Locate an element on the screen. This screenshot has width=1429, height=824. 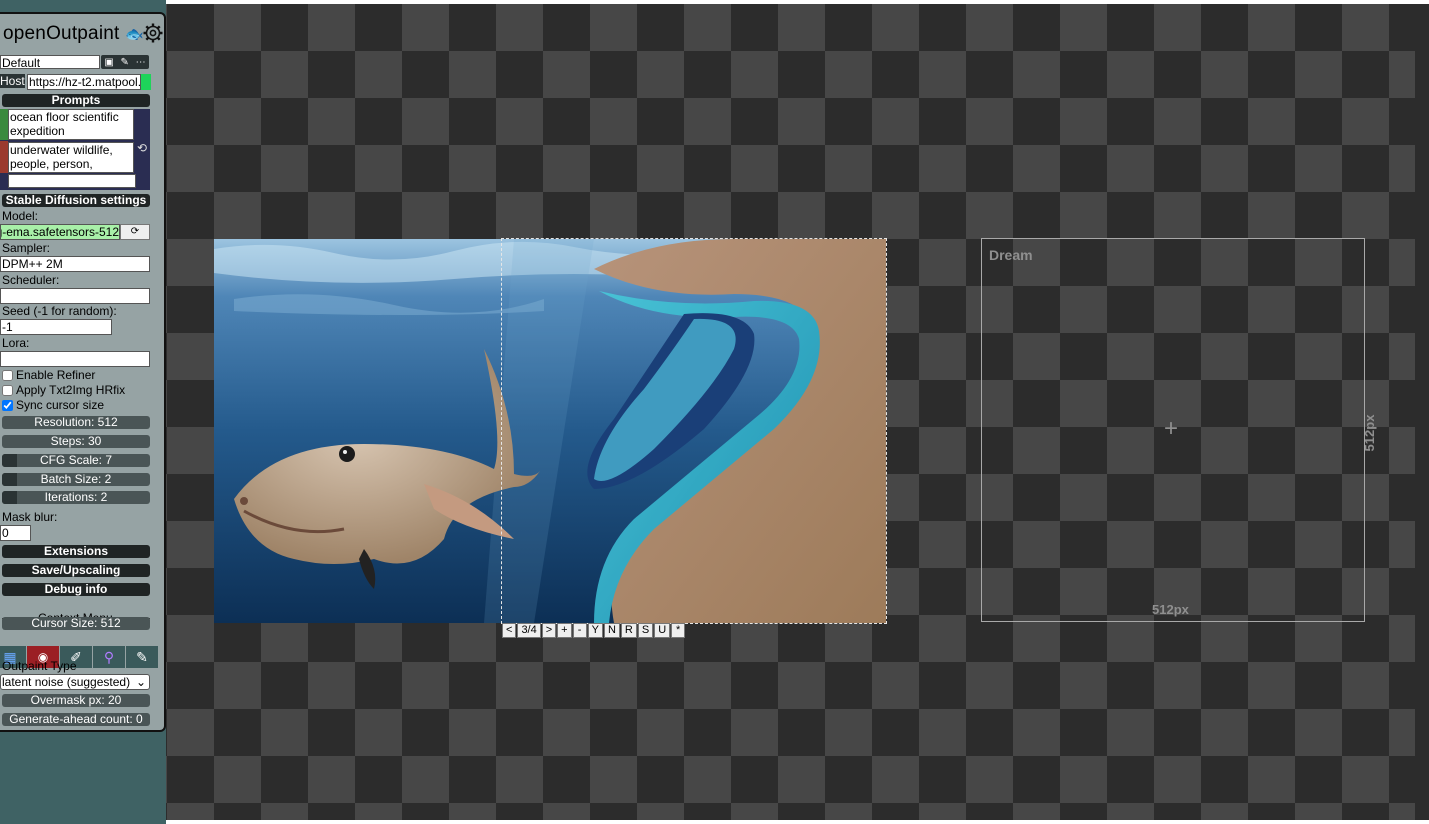
more-icon: ⋯ is located at coordinates (141, 62).